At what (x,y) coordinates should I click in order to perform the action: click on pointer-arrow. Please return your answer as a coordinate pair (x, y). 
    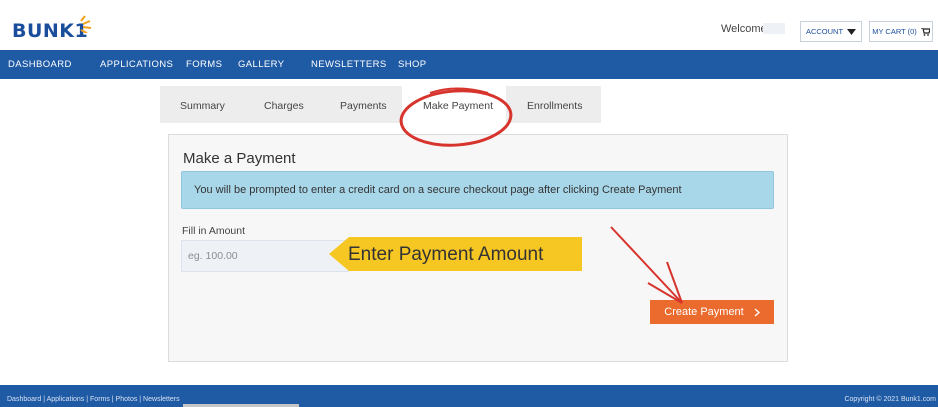
    Looking at the image, I should click on (646, 265).